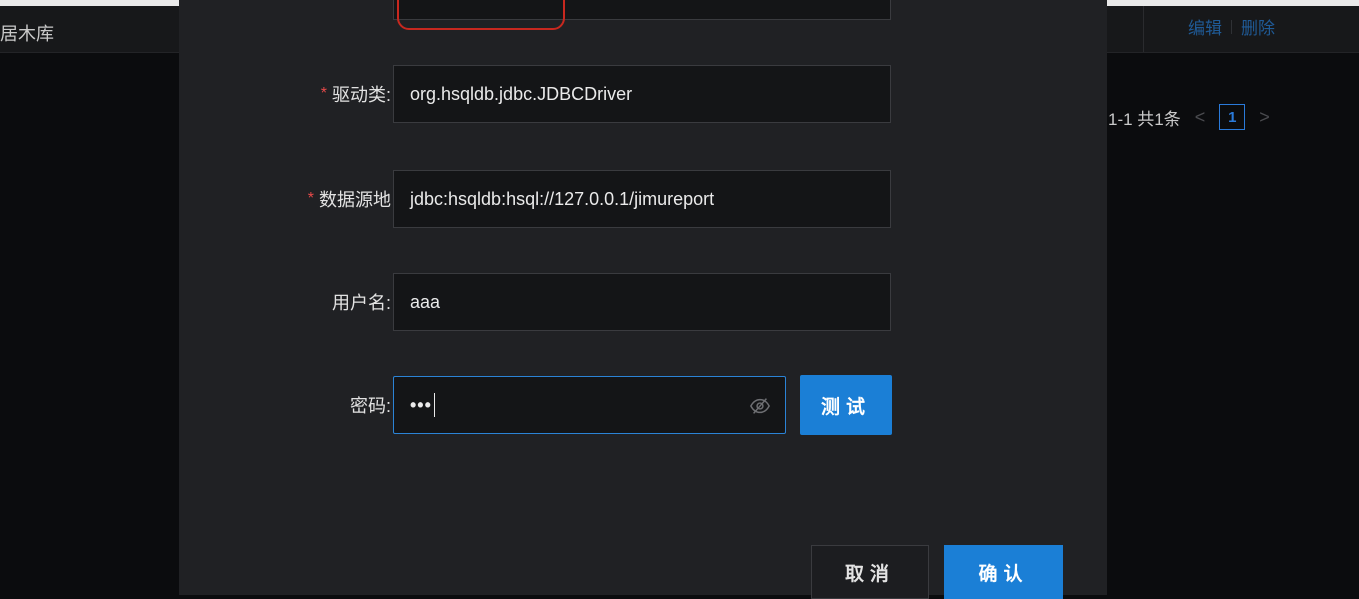 The image size is (1359, 599). I want to click on password-row: 密码: •••, so click(643, 405).